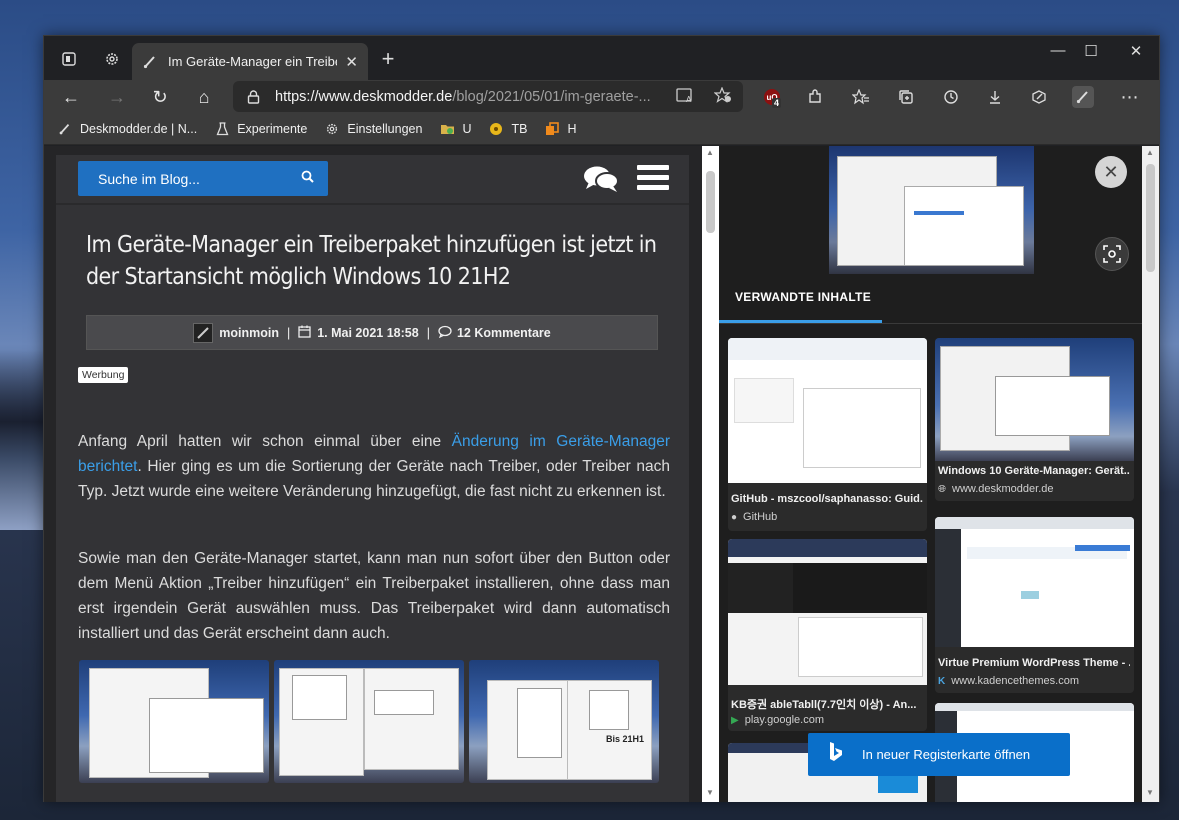  What do you see at coordinates (735, 720) in the screenshot?
I see `play-icon: ▶` at bounding box center [735, 720].